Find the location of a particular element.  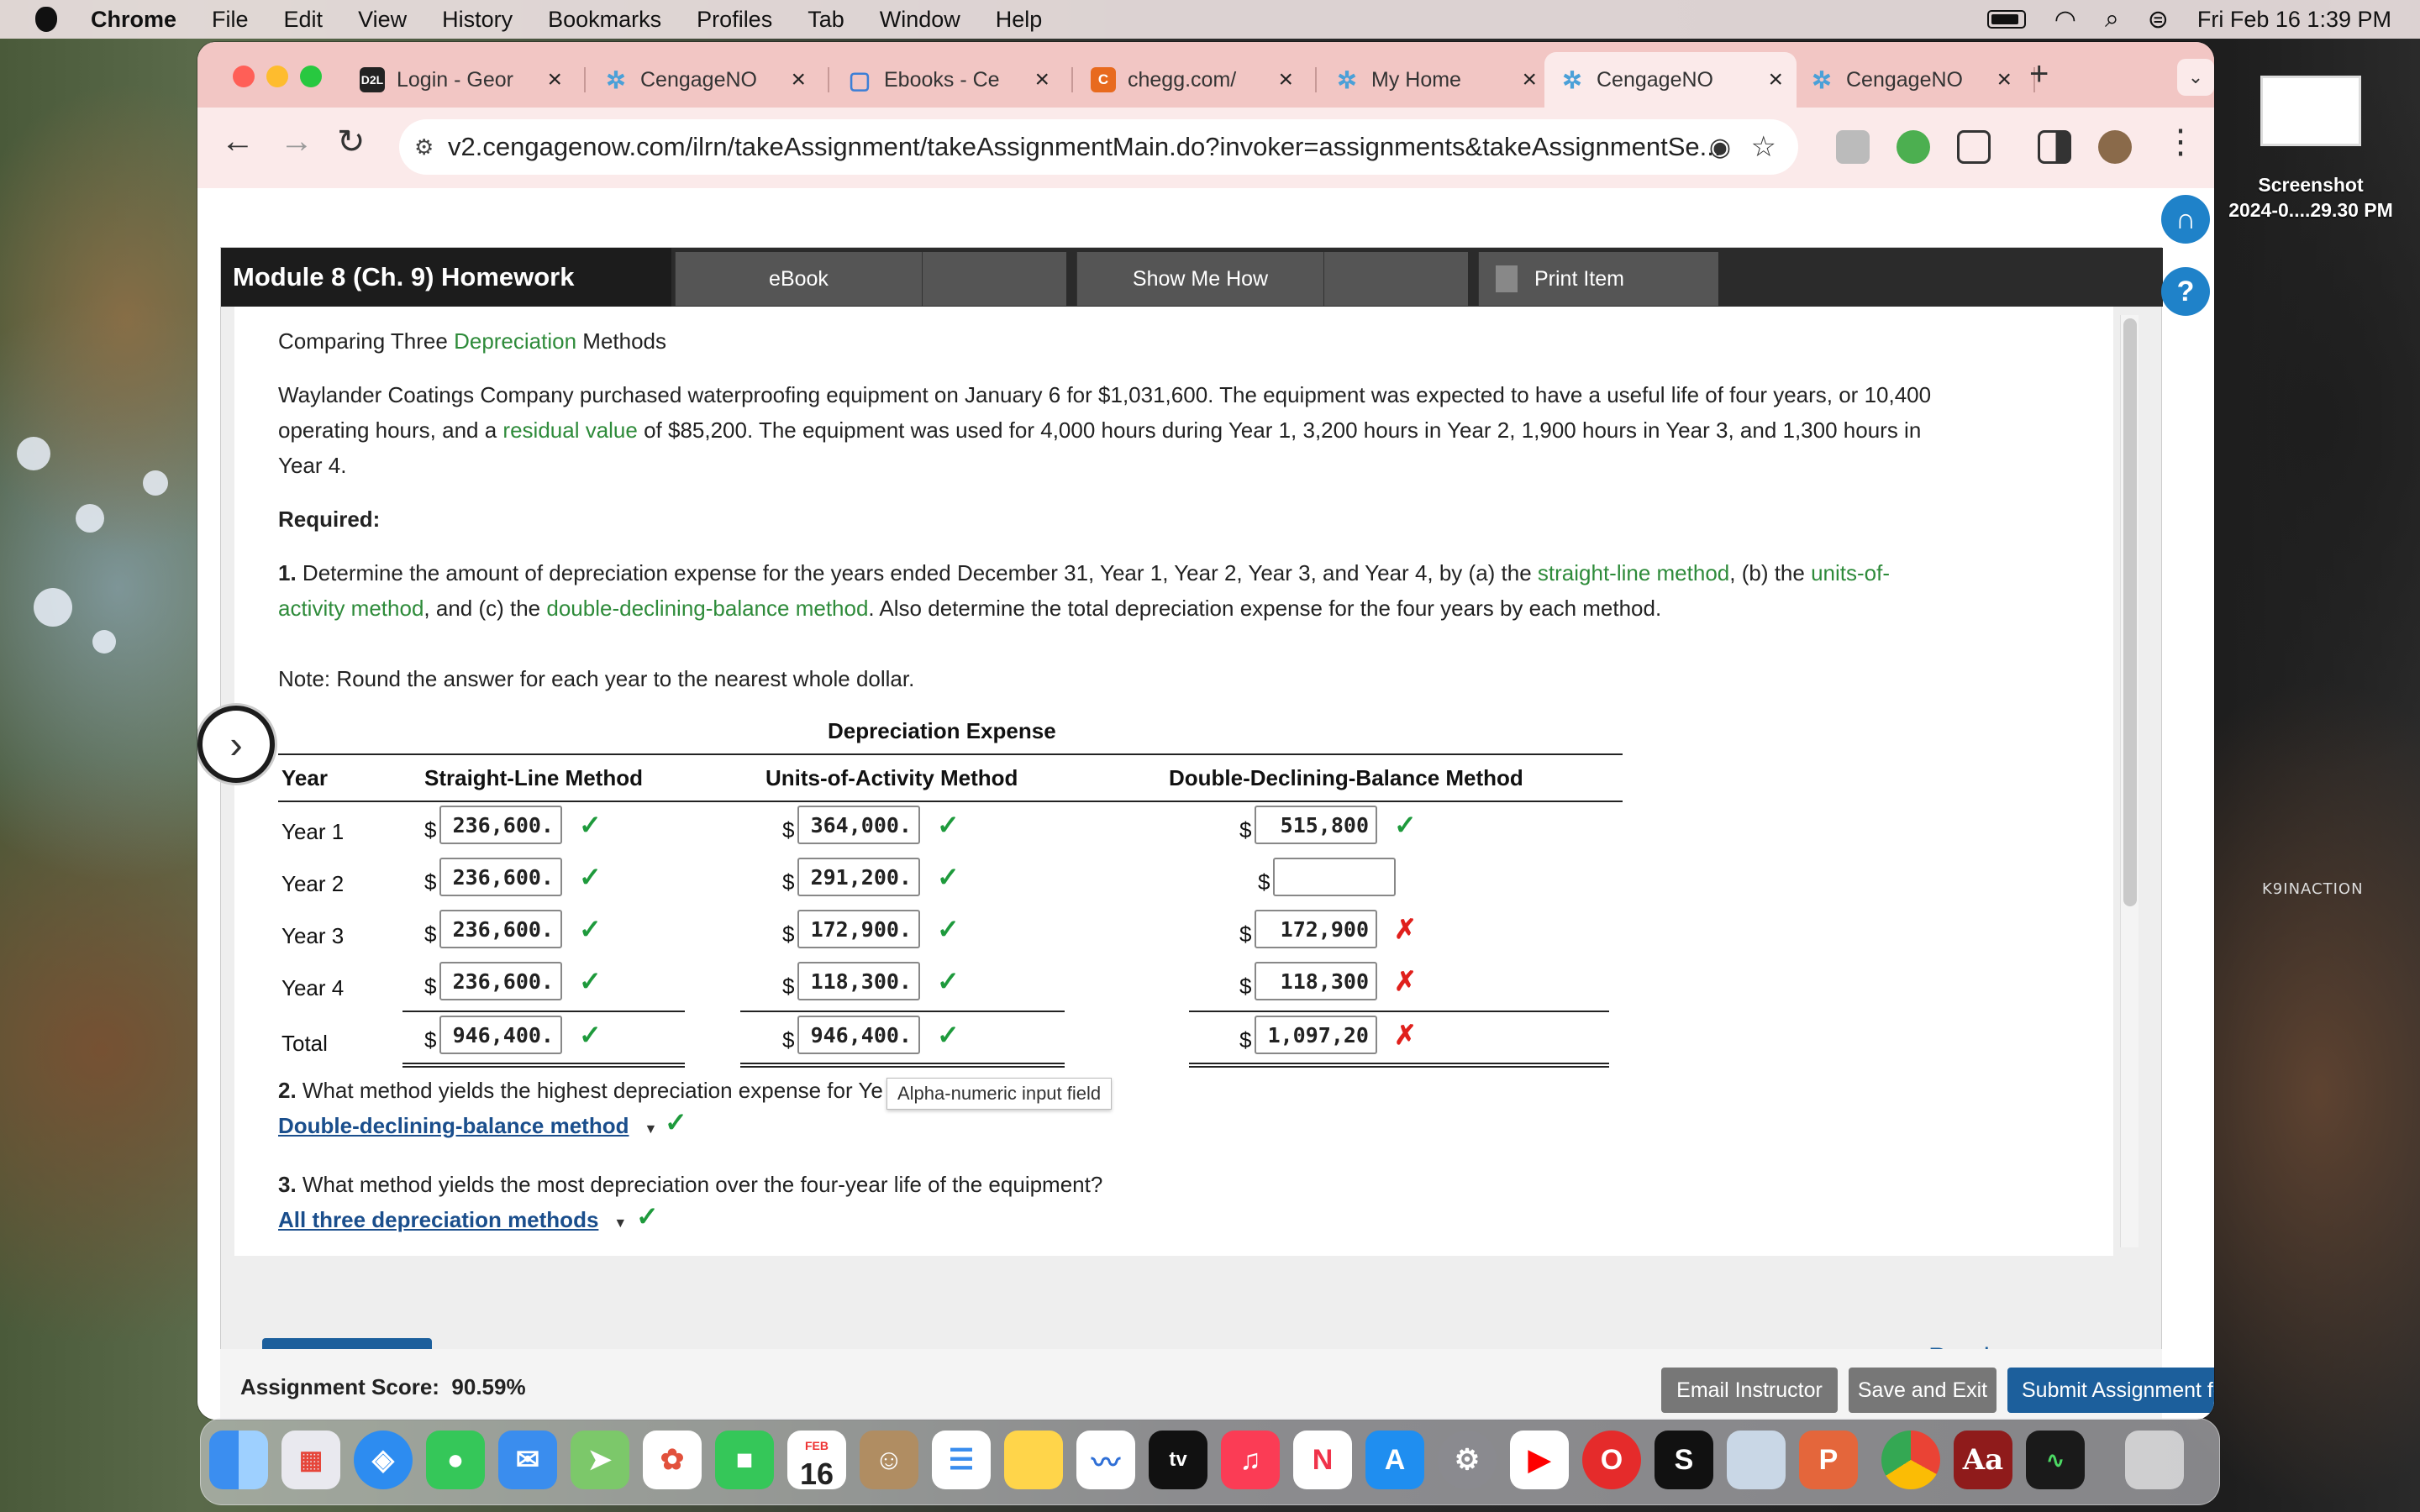

sl-year-3-input is located at coordinates (500, 929).